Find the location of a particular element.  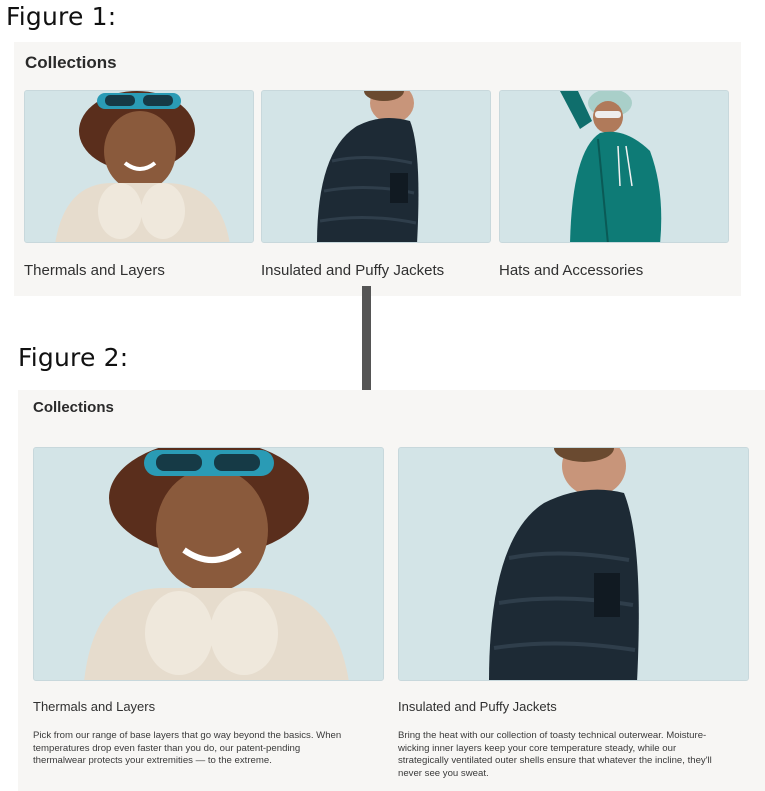

collection-card-jackets: Insulated and Puffy Jackets is located at coordinates (376, 190).